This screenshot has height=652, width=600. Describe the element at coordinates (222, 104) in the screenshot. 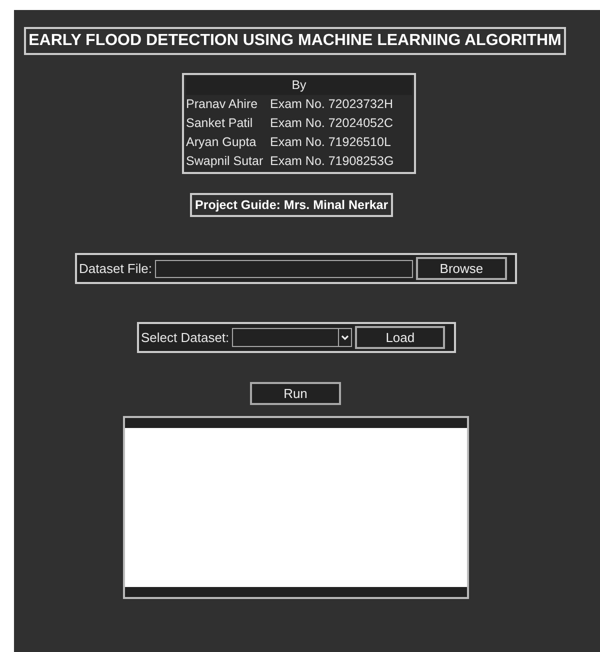

I see `author-name: Pranav Ahire` at that location.